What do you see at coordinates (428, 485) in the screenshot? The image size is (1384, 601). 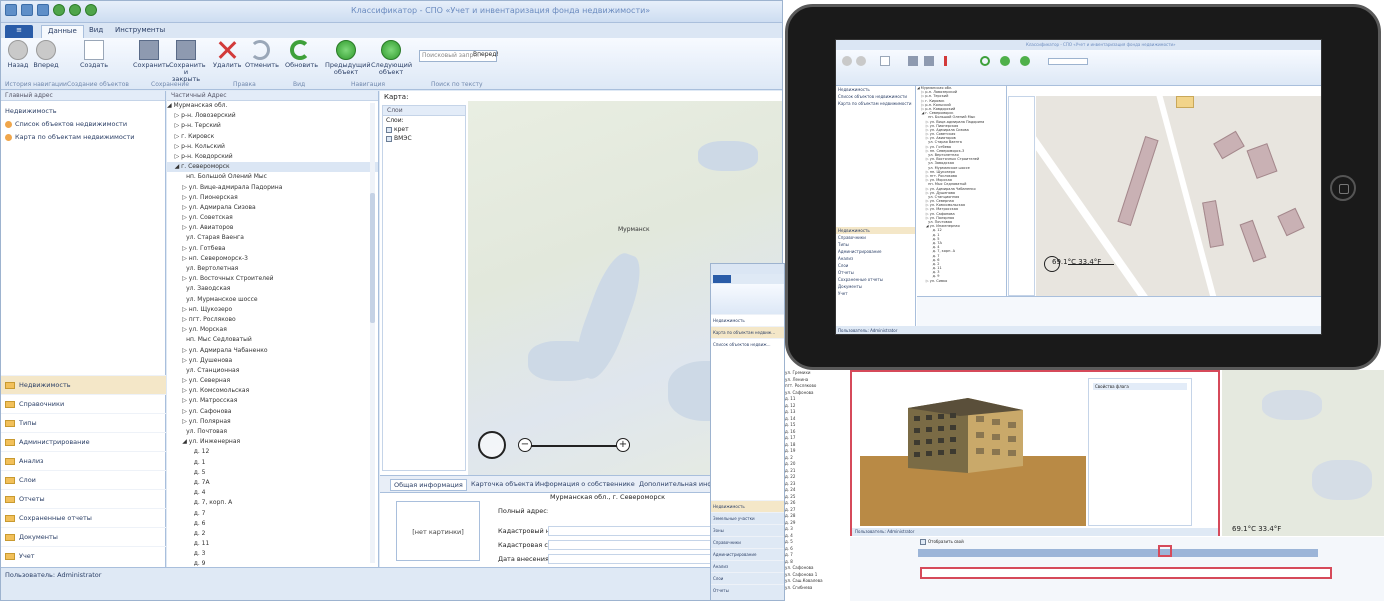 I see `tab-general-info: Общая информация` at bounding box center [428, 485].